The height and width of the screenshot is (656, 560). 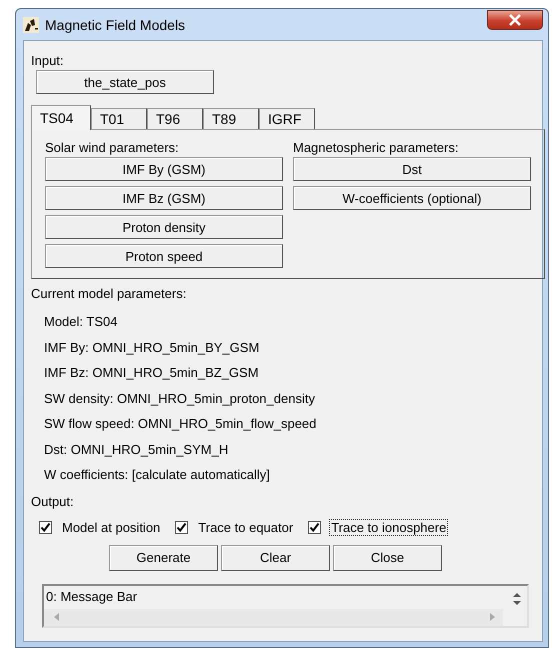 What do you see at coordinates (137, 449) in the screenshot?
I see `parameter-text: Dst: OMNI_HRO_5min_SYM_H` at bounding box center [137, 449].